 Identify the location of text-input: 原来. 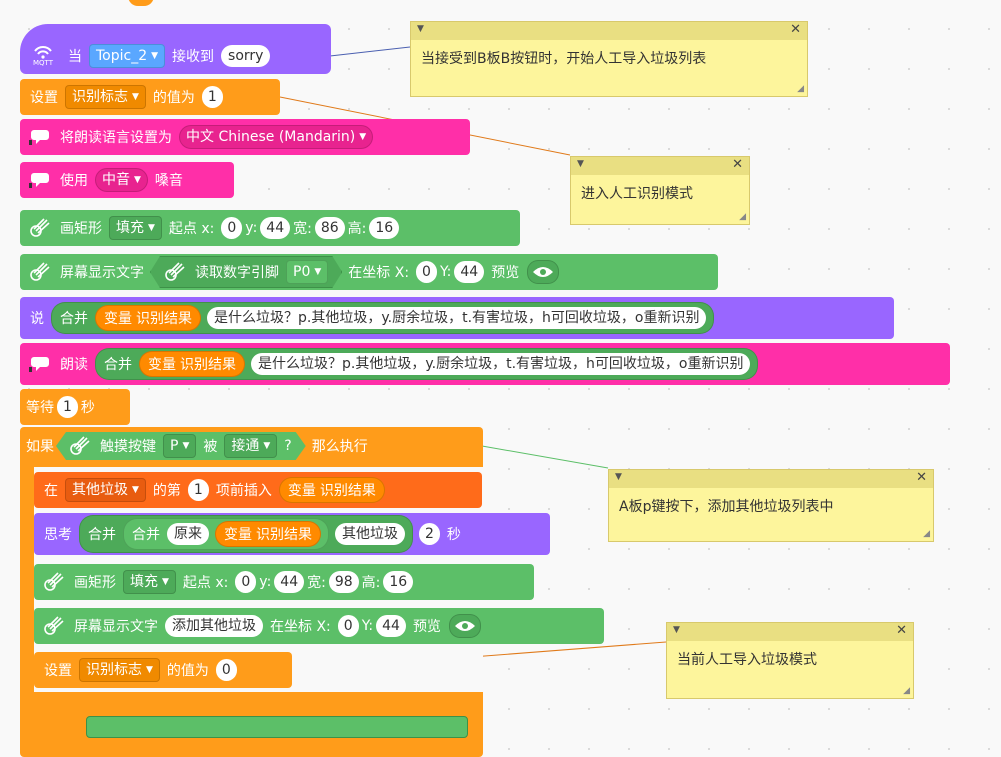
(188, 534).